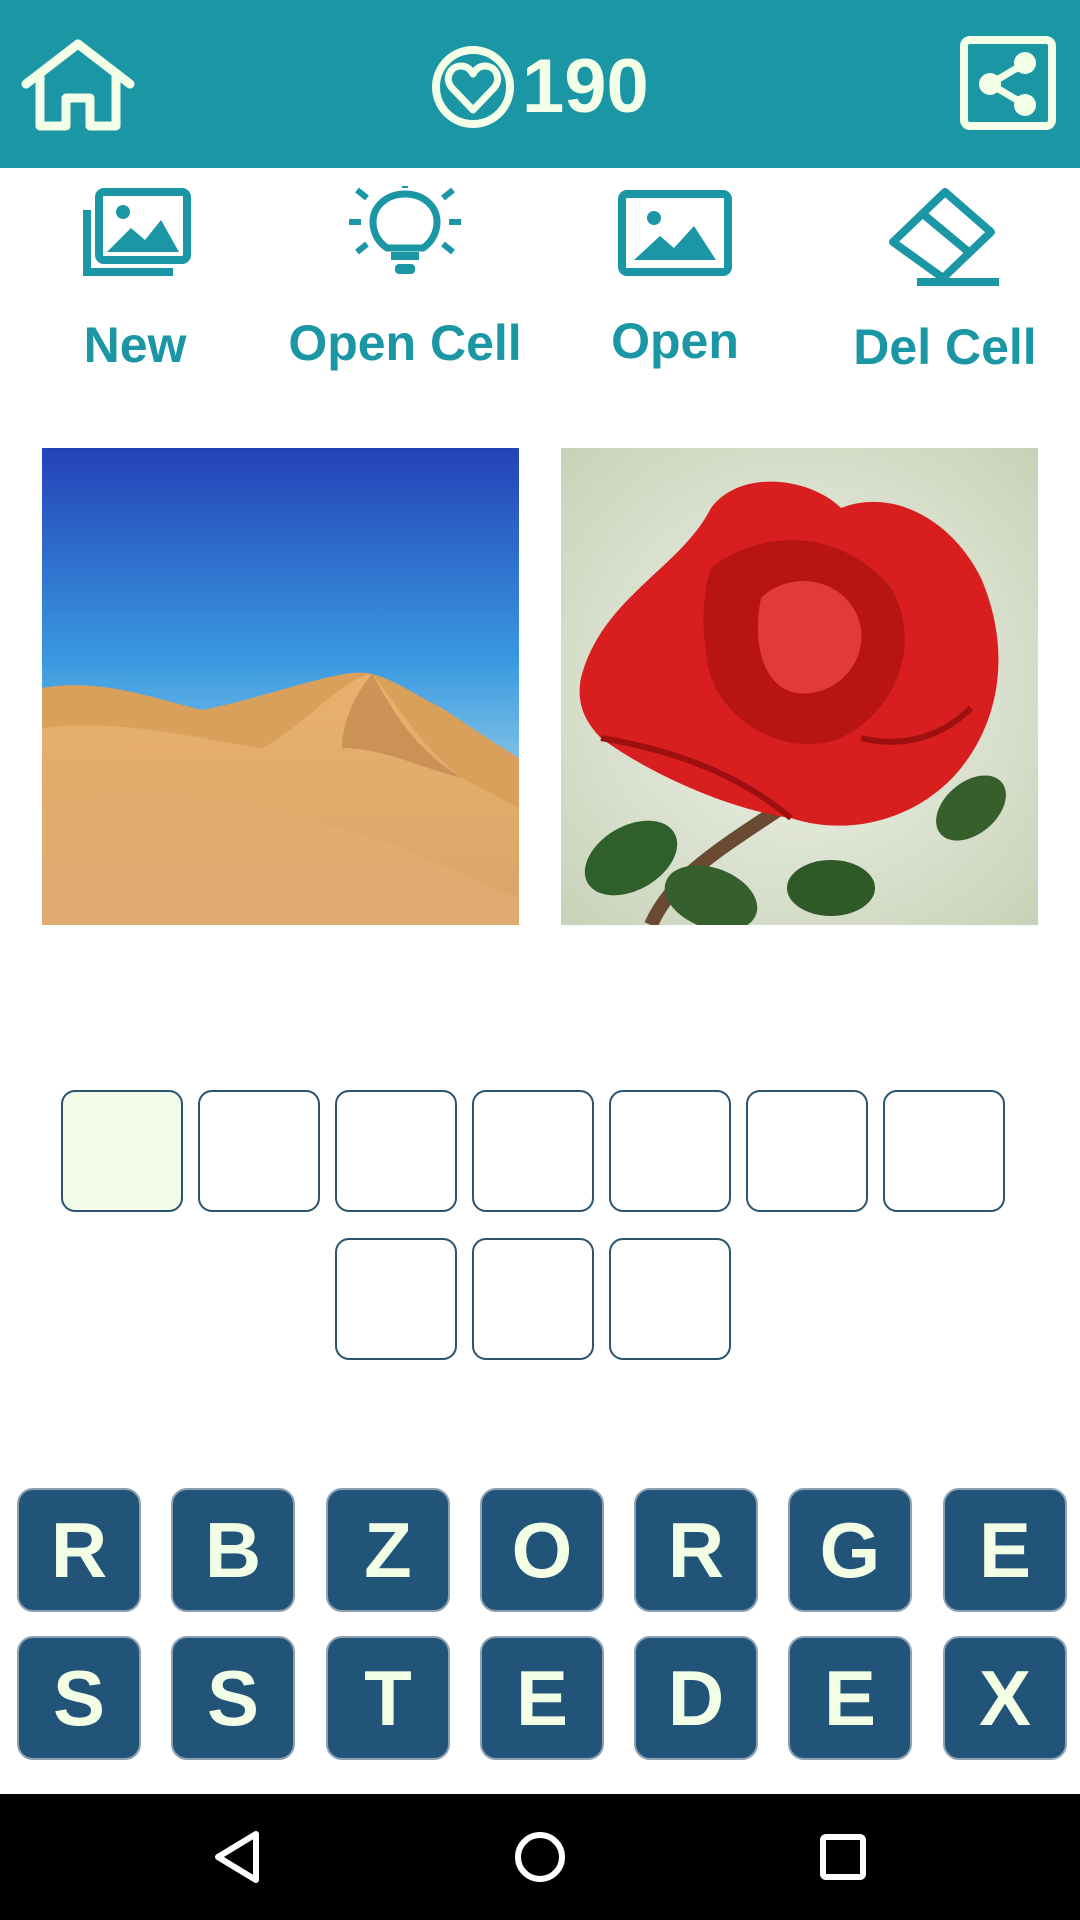 Image resolution: width=1080 pixels, height=1920 pixels. What do you see at coordinates (388, 1698) in the screenshot?
I see `letter-key: T` at bounding box center [388, 1698].